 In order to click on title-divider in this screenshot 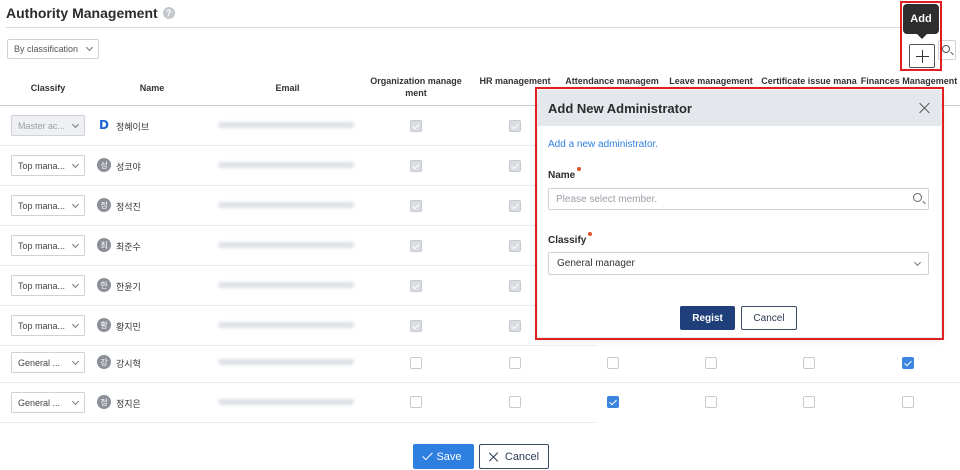, I will do `click(460, 27)`.